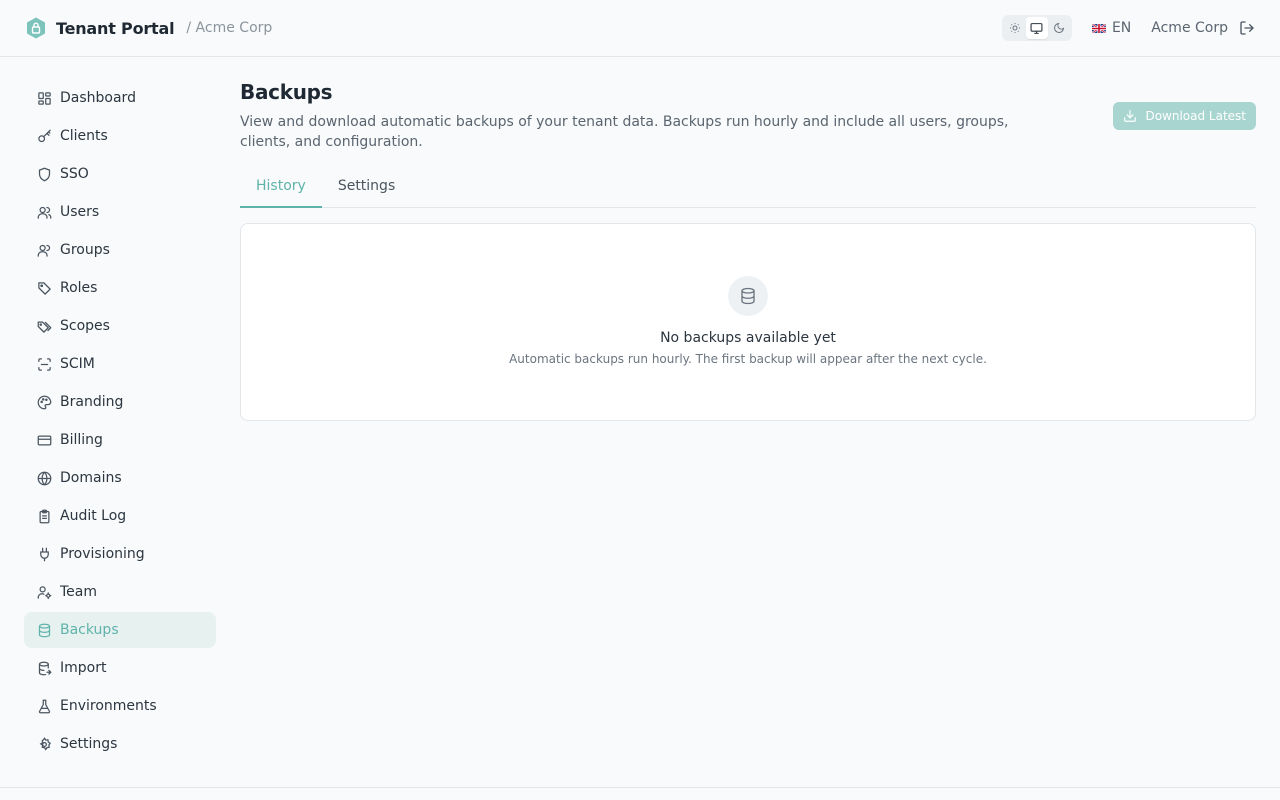  Describe the element at coordinates (120, 288) in the screenshot. I see `sidebar-item-roles: Roles` at that location.